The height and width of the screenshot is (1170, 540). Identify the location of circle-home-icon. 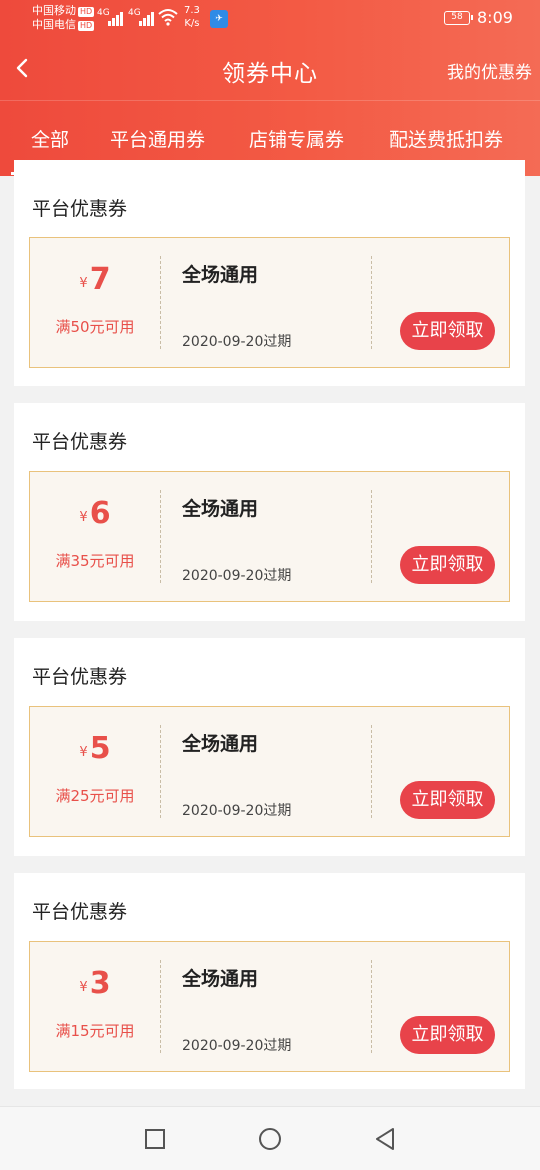
(270, 1139).